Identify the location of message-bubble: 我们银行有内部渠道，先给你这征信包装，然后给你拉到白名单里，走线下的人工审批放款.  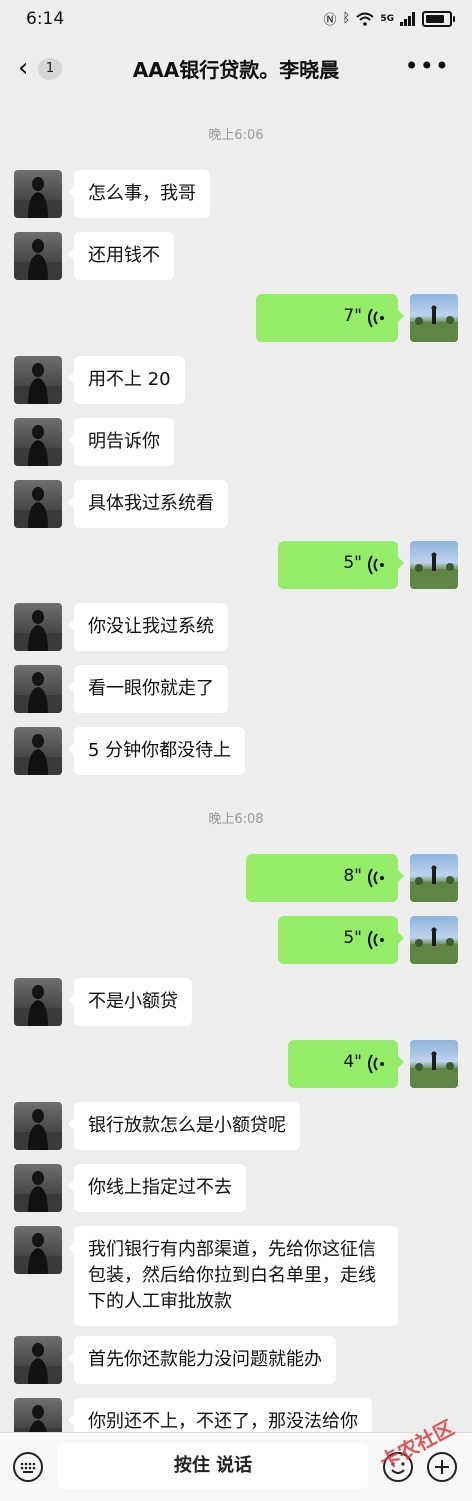
(233, 1276).